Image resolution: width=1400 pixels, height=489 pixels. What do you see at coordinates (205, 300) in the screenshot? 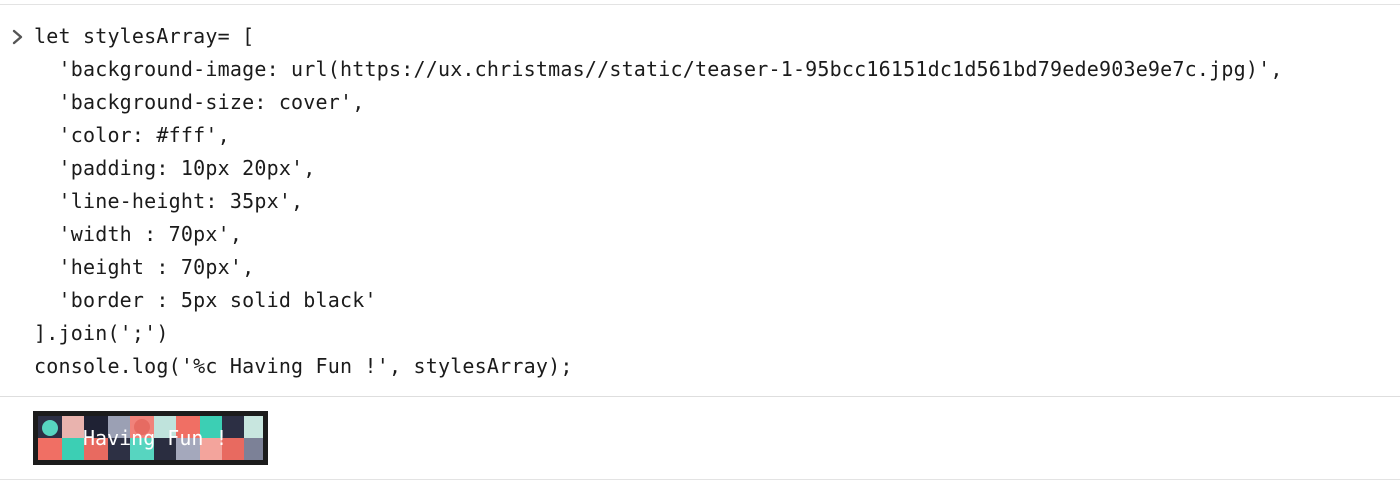
I see `code-line: 'border : 5px solid black'` at bounding box center [205, 300].